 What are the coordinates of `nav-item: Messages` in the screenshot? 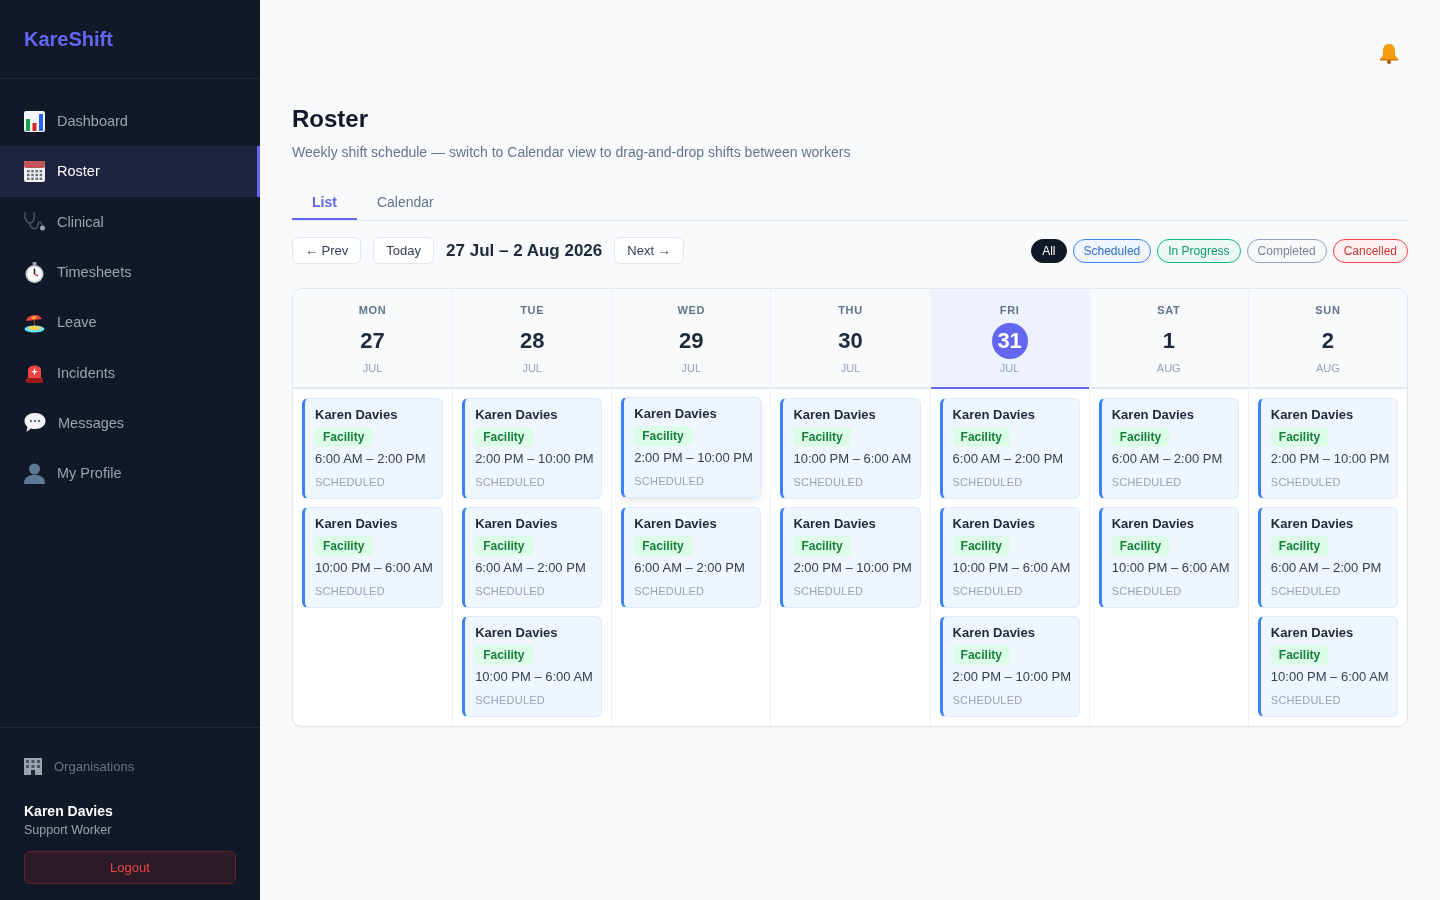 It's located at (130, 423).